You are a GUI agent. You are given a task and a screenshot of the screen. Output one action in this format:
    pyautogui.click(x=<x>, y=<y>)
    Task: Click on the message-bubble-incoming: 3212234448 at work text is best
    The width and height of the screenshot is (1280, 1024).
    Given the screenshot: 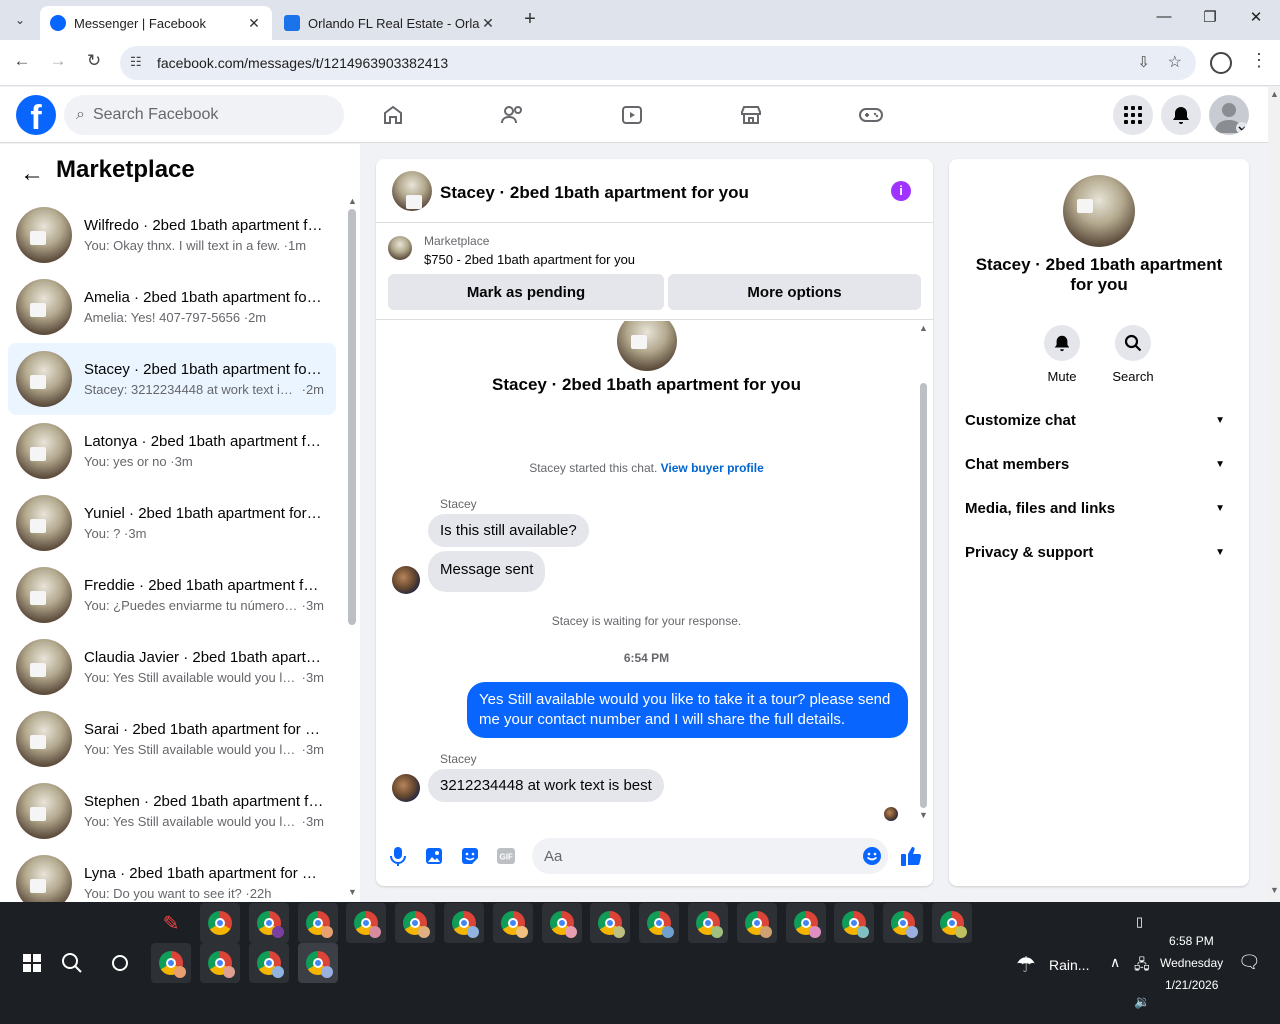 What is the action you would take?
    pyautogui.click(x=546, y=785)
    